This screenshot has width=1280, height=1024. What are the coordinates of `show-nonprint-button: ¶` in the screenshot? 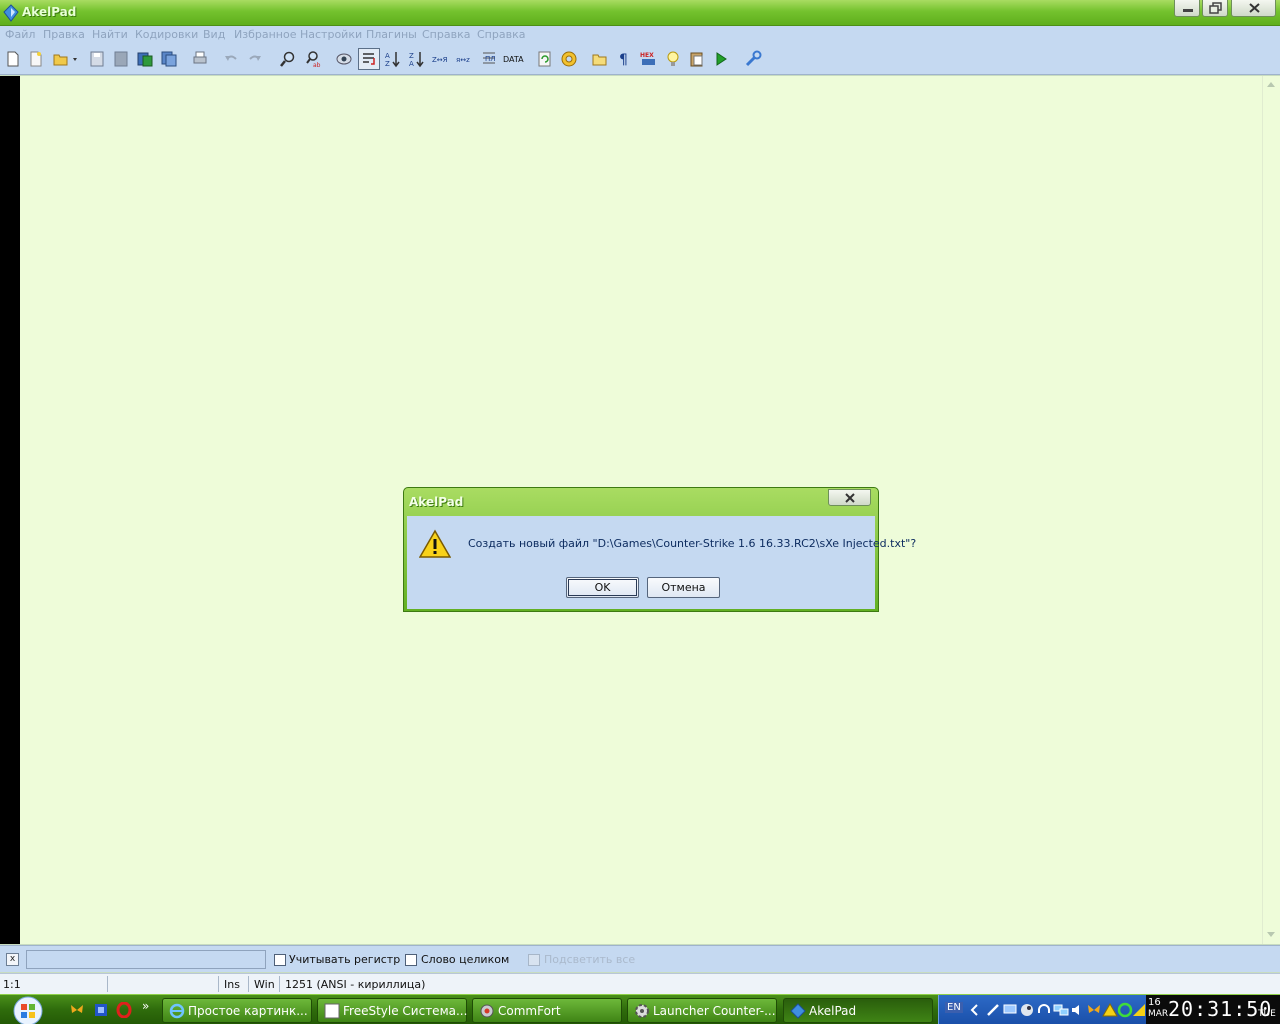 It's located at (625, 59).